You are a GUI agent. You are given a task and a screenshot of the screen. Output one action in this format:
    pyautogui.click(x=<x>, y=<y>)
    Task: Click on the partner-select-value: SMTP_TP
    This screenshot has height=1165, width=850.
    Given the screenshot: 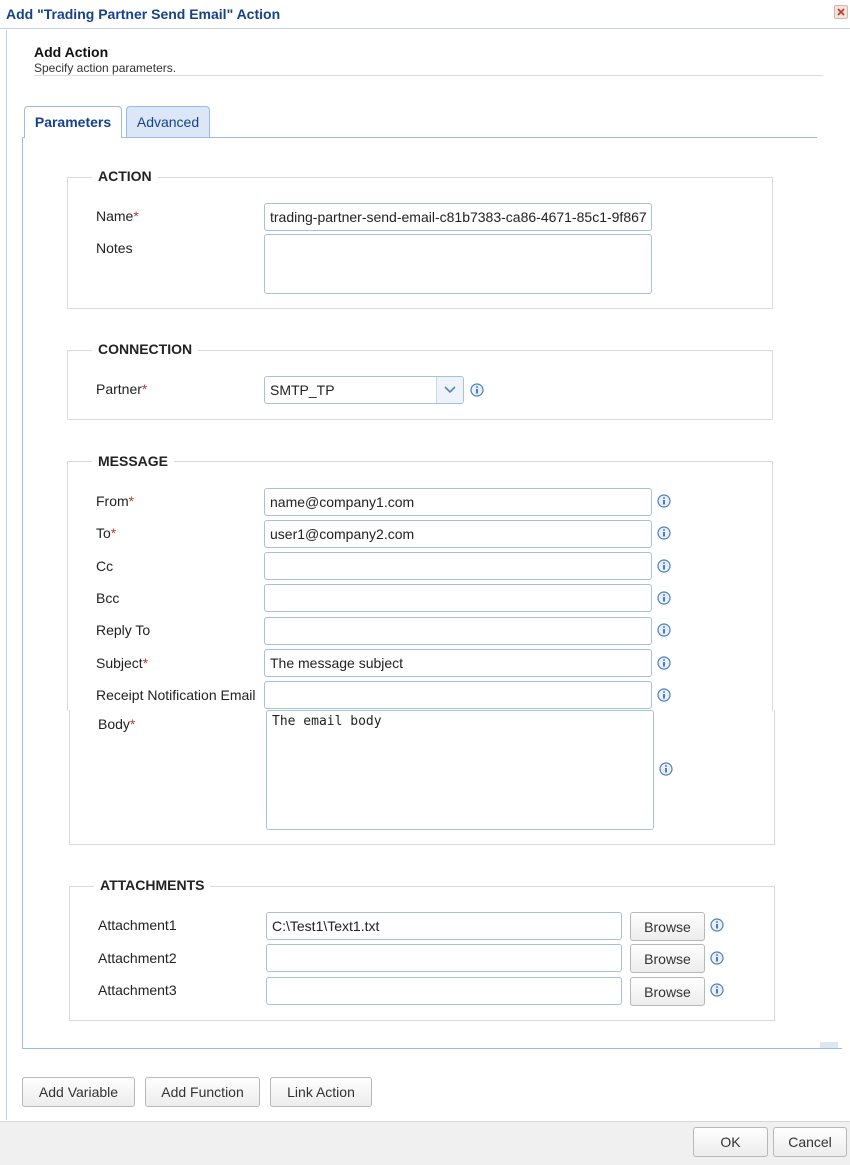 What is the action you would take?
    pyautogui.click(x=302, y=390)
    